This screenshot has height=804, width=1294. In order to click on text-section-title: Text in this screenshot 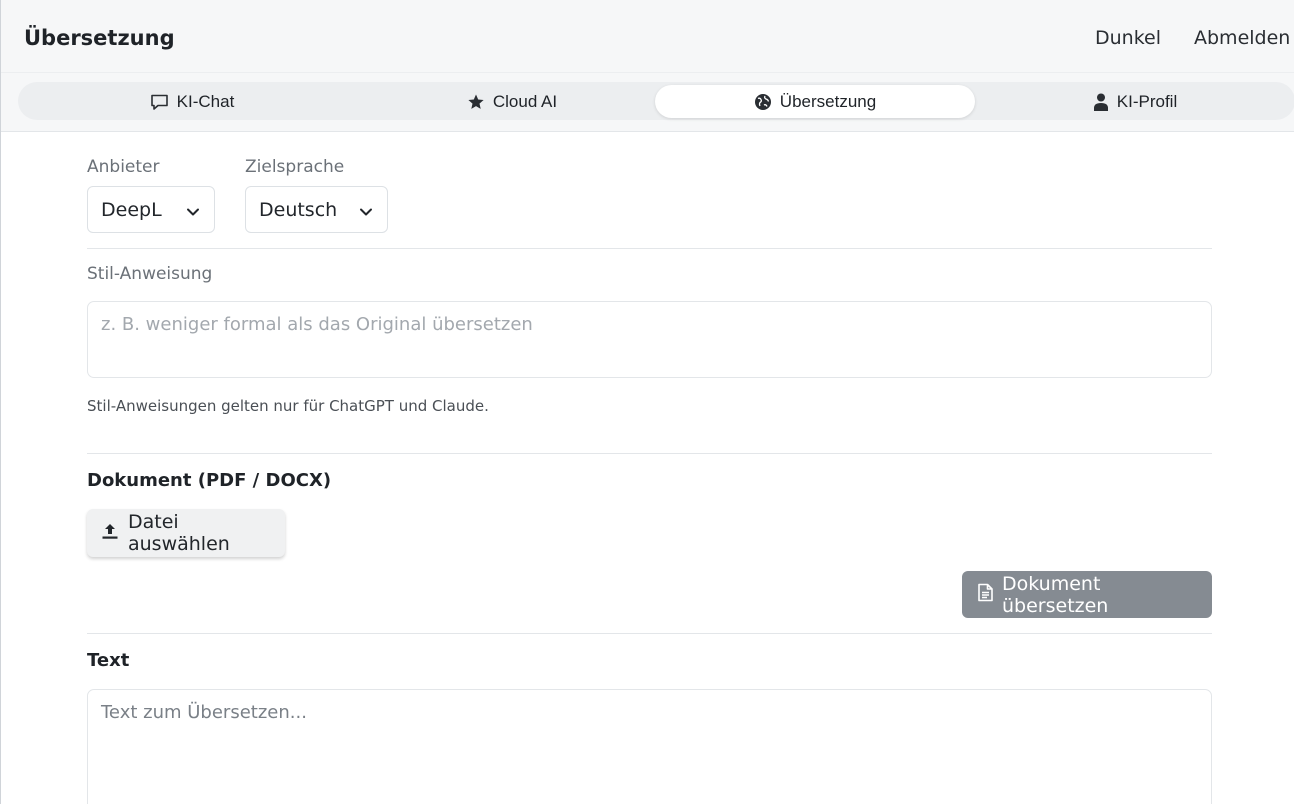, I will do `click(108, 660)`.